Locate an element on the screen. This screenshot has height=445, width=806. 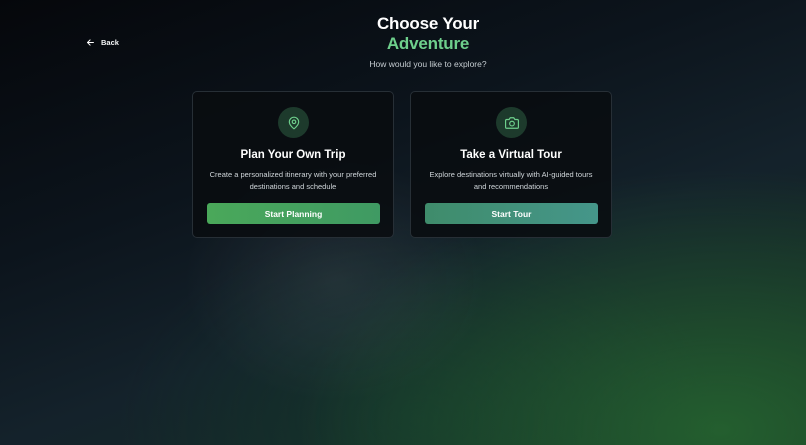
page-subtitle: How would you like to explore? is located at coordinates (428, 64).